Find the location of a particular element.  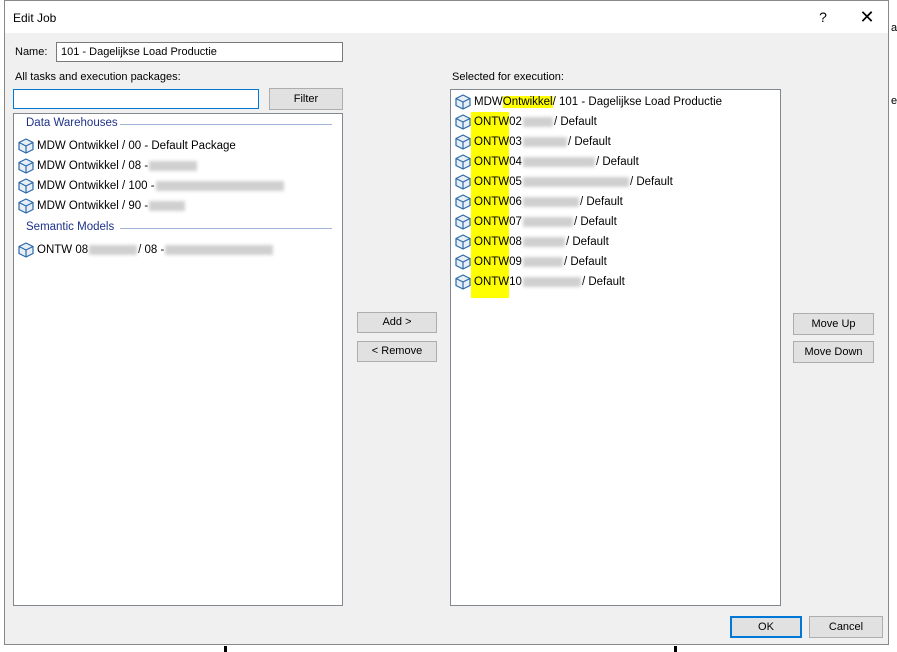

move-down-button: Move Down is located at coordinates (833, 352).